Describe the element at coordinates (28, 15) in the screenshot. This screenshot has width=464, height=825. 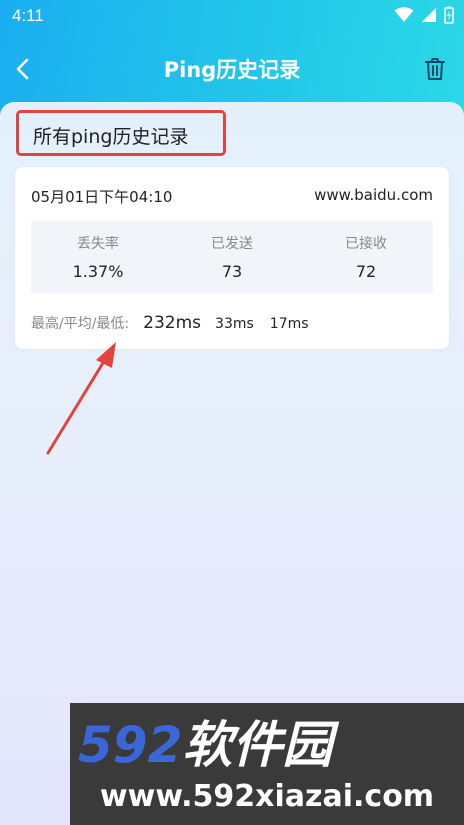
I see `status-time: 4:11` at that location.